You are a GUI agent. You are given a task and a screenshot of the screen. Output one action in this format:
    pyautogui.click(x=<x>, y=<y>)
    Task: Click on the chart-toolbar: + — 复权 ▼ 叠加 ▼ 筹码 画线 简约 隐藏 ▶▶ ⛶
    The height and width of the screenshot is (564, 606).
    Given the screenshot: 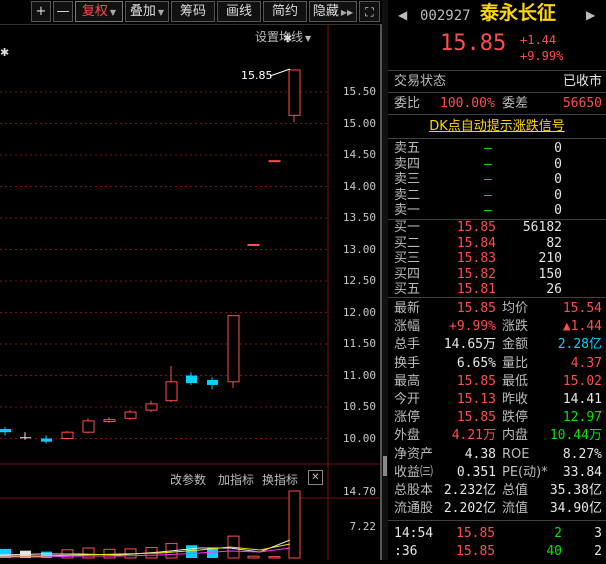 What is the action you would take?
    pyautogui.click(x=191, y=12)
    